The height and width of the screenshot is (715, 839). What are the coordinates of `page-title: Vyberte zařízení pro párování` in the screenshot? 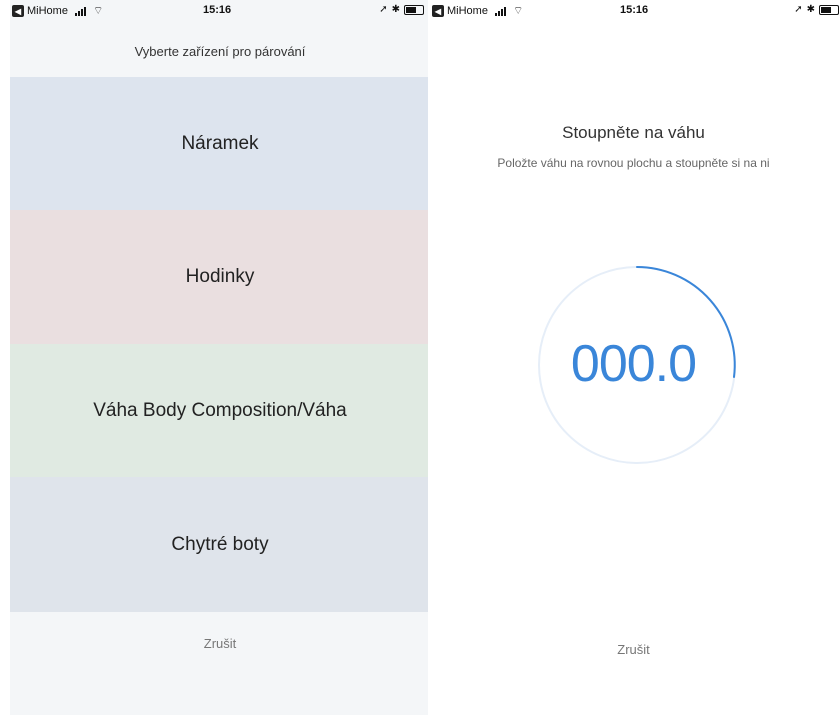 It's located at (220, 51).